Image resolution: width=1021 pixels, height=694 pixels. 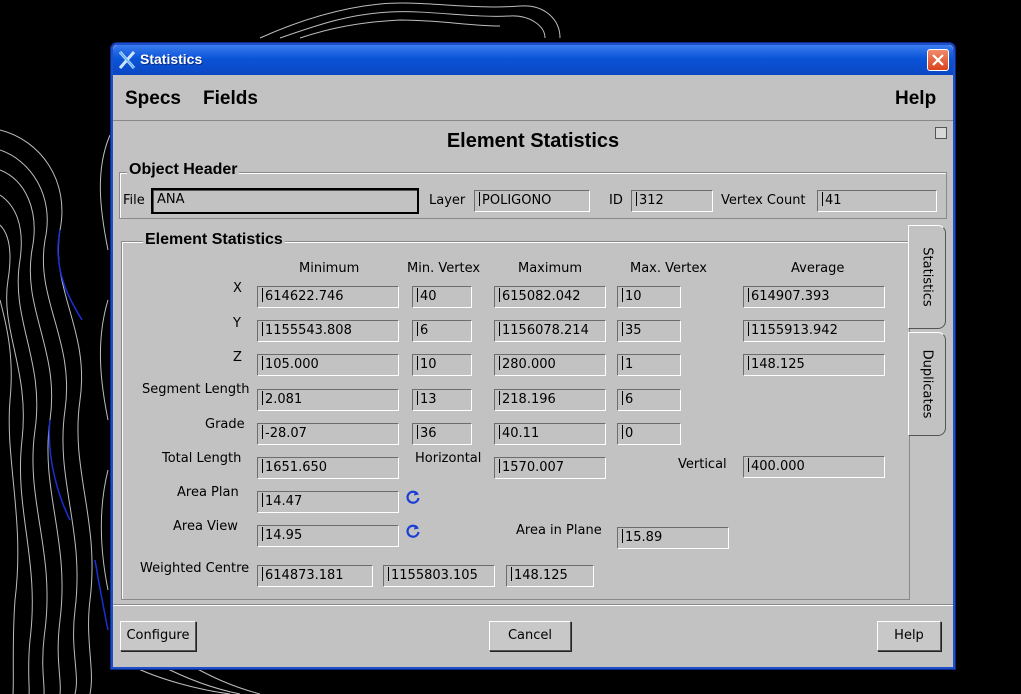 I want to click on vertical-label: Vertical, so click(x=702, y=464).